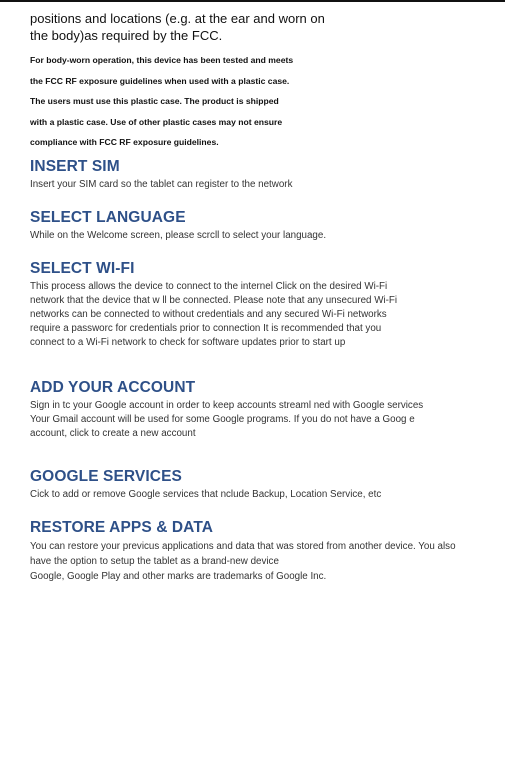 The image size is (505, 759). Describe the element at coordinates (122, 527) in the screenshot. I see `section-heading: RESTORE APPS & DATA` at that location.